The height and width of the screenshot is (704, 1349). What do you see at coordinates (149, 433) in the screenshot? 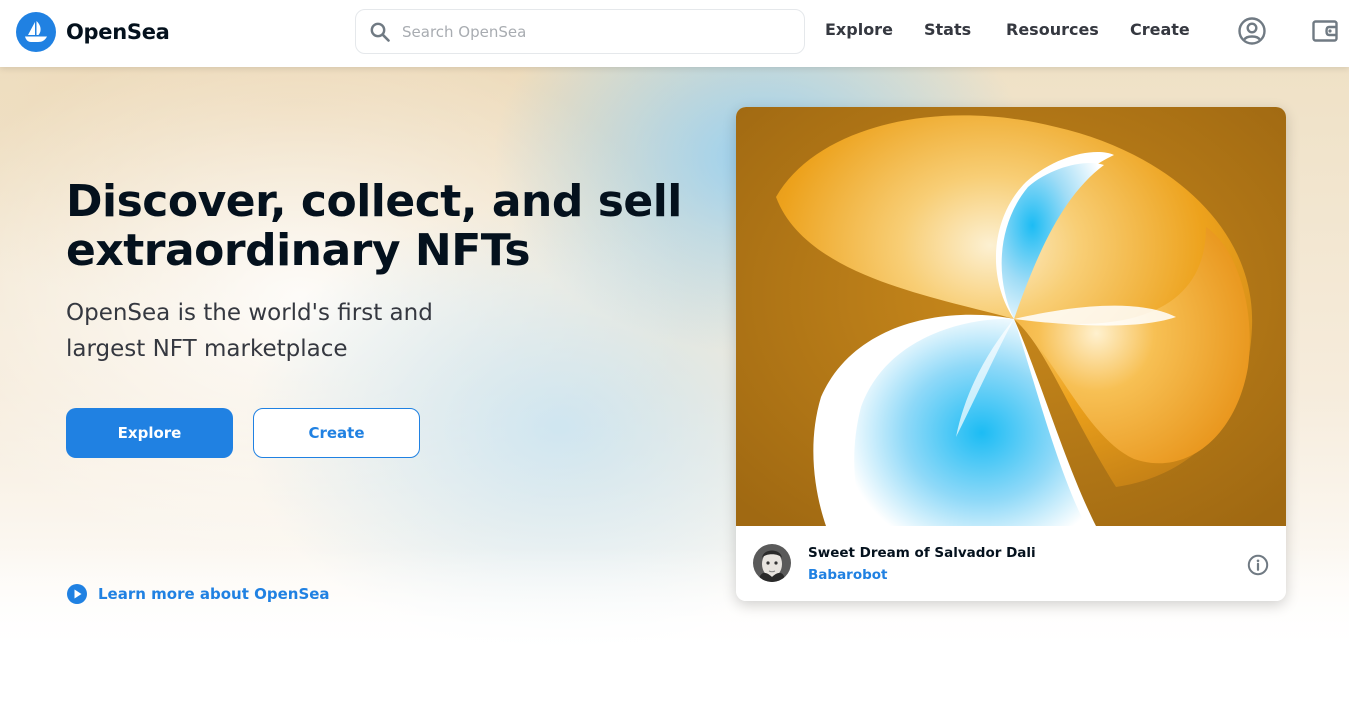
I see `explore-button: Explore` at bounding box center [149, 433].